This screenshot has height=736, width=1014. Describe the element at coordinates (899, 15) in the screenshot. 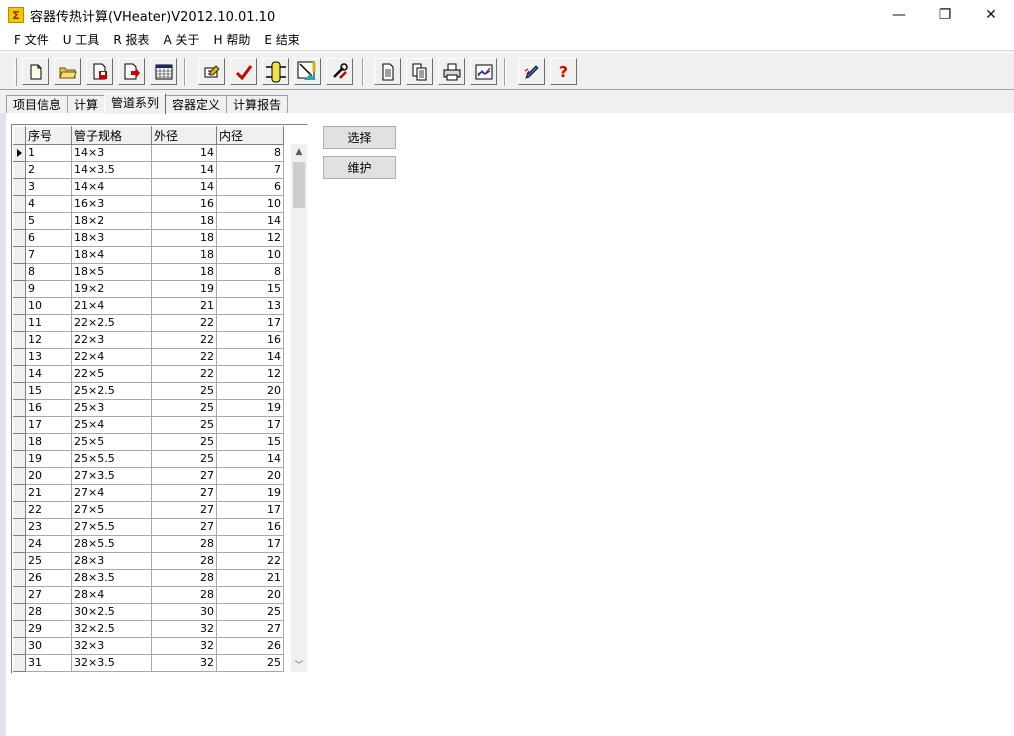

I see `minimize-button: —` at that location.